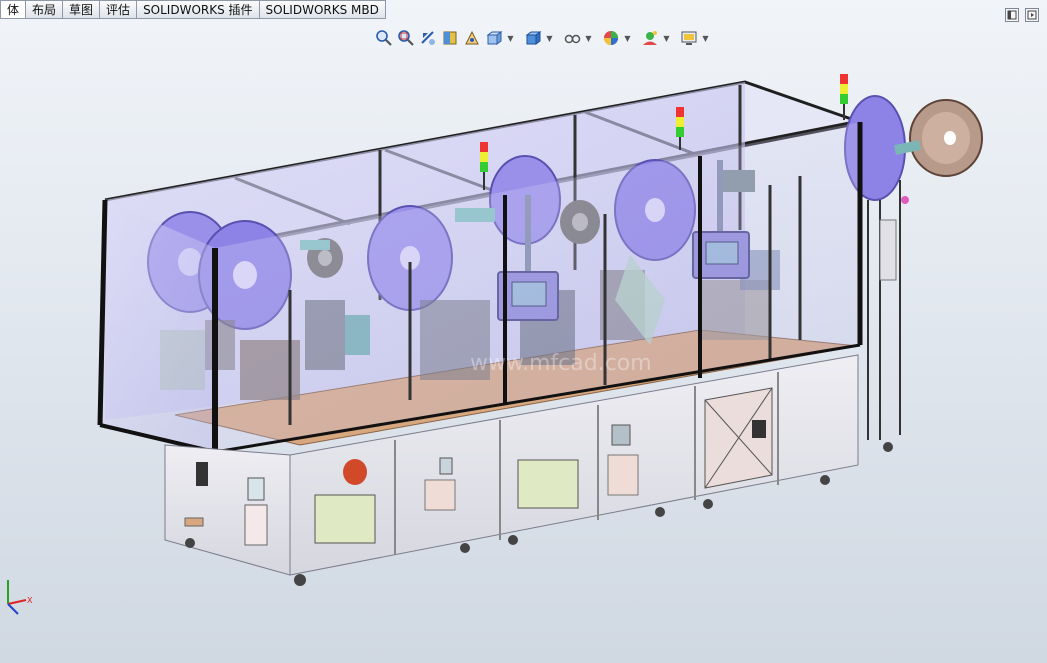  I want to click on view-orientation-icon, so click(494, 38).